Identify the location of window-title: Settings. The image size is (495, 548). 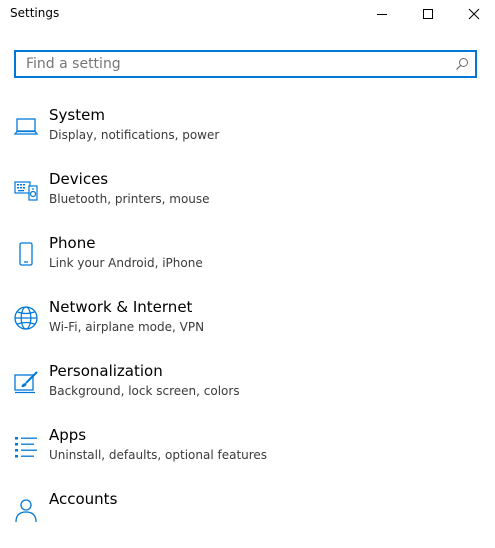
(35, 13).